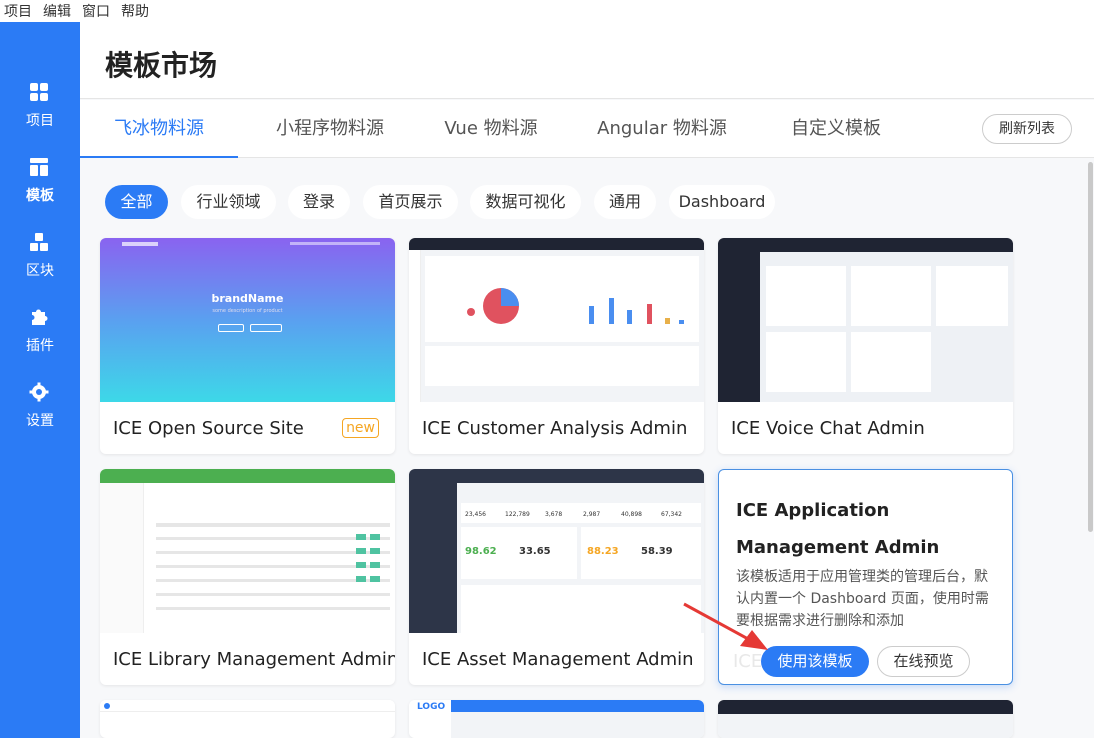 The height and width of the screenshot is (738, 1094). Describe the element at coordinates (555, 428) in the screenshot. I see `template-title: ICE Customer Analysis Admin` at that location.